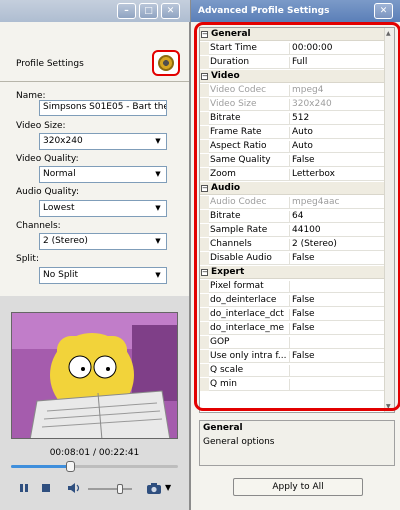 Image resolution: width=400 pixels, height=510 pixels. Describe the element at coordinates (50, 64) in the screenshot. I see `profile-settings-label: Profile Settings` at that location.